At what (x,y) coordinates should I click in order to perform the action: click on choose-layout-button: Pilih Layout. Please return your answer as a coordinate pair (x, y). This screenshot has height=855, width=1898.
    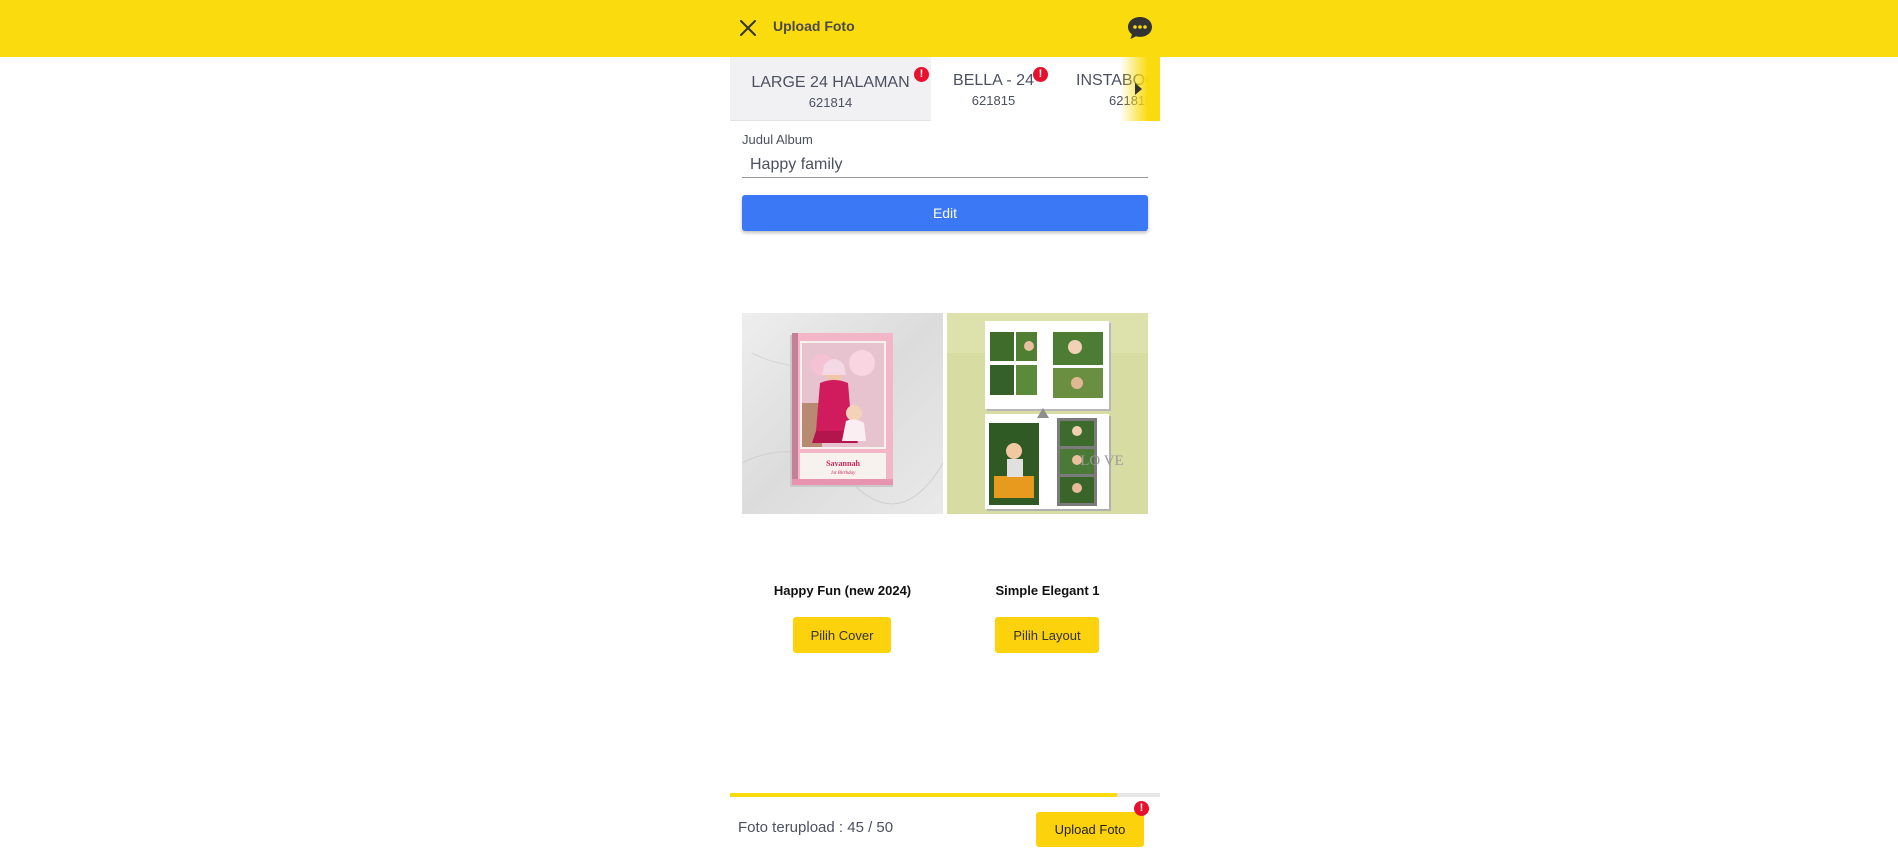
    Looking at the image, I should click on (1047, 635).